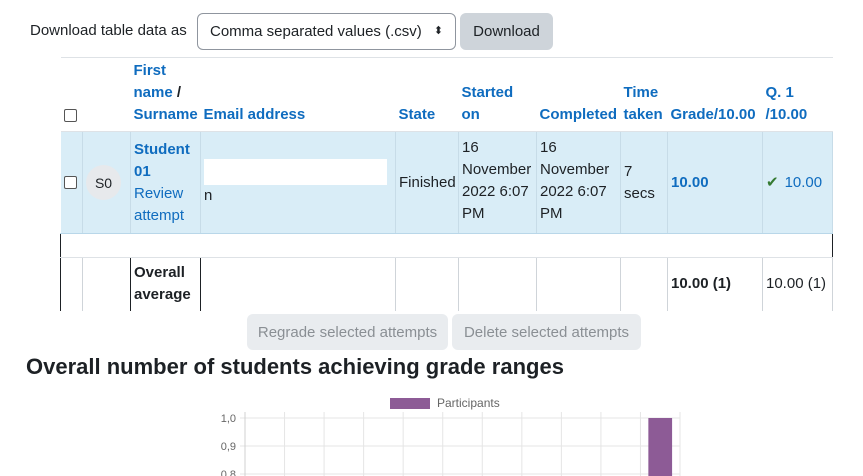 This screenshot has height=476, width=863. What do you see at coordinates (165, 284) in the screenshot?
I see `avg-label-cell: Overall average` at bounding box center [165, 284].